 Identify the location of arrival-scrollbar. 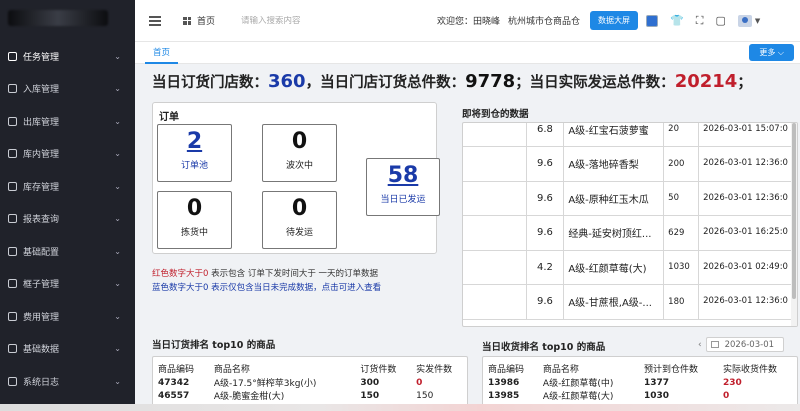
(794, 224).